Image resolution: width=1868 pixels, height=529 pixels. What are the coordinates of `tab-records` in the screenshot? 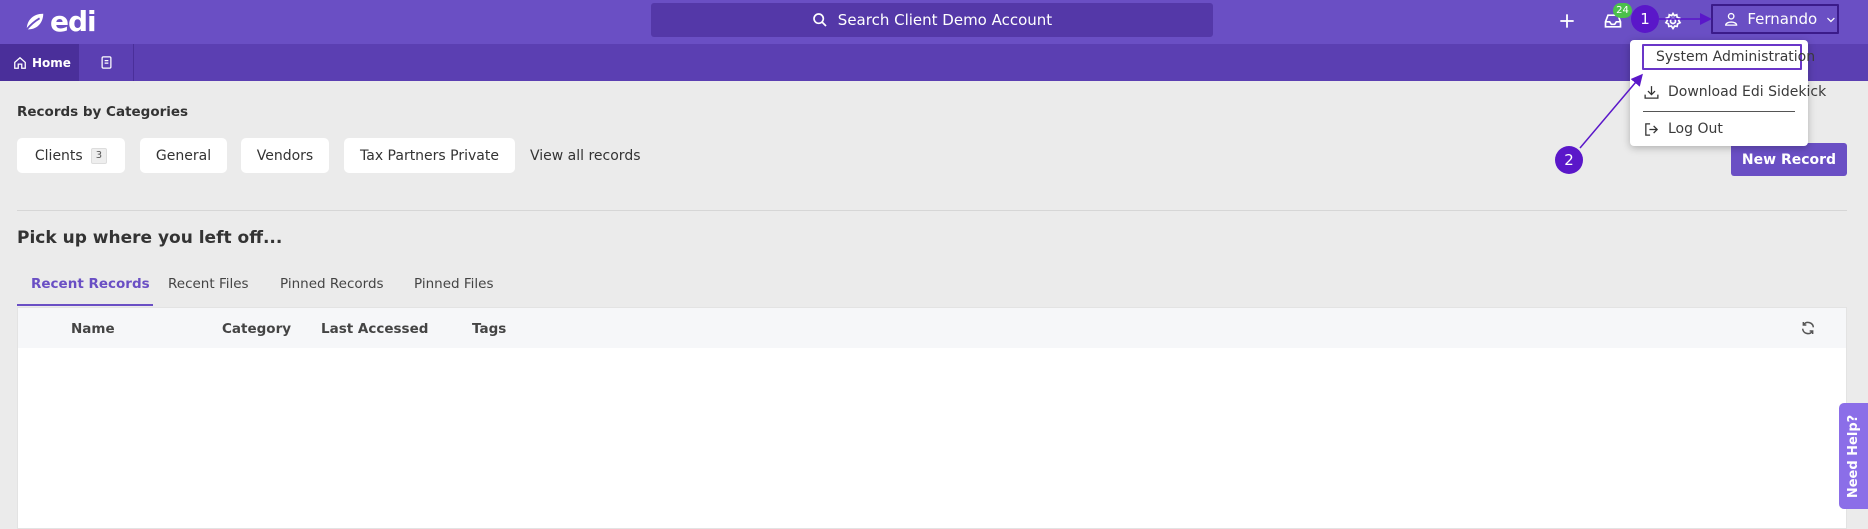 It's located at (107, 62).